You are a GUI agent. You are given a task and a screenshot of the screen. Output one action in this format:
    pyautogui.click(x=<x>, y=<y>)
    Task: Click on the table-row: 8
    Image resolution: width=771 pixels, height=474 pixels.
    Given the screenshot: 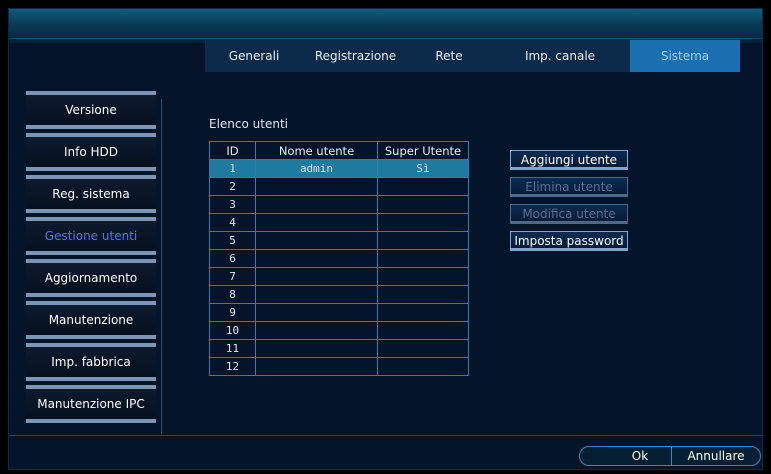 What is the action you would take?
    pyautogui.click(x=339, y=294)
    